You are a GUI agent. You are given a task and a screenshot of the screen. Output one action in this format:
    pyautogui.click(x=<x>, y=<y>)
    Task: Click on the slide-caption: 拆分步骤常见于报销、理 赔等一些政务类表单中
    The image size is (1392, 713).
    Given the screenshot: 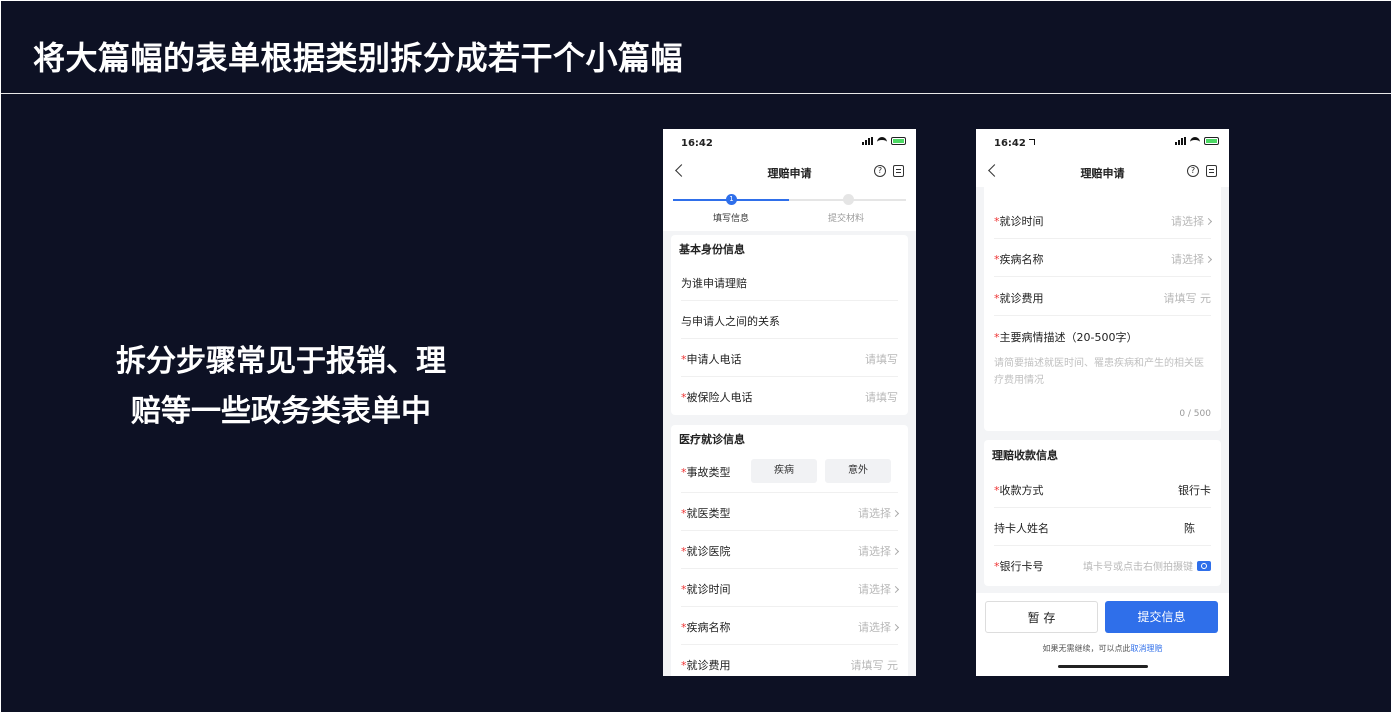 What is the action you would take?
    pyautogui.click(x=281, y=387)
    